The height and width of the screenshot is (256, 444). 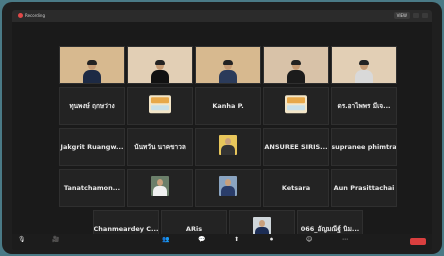 I want to click on participant-tile: supranee phimtra, so click(x=364, y=147).